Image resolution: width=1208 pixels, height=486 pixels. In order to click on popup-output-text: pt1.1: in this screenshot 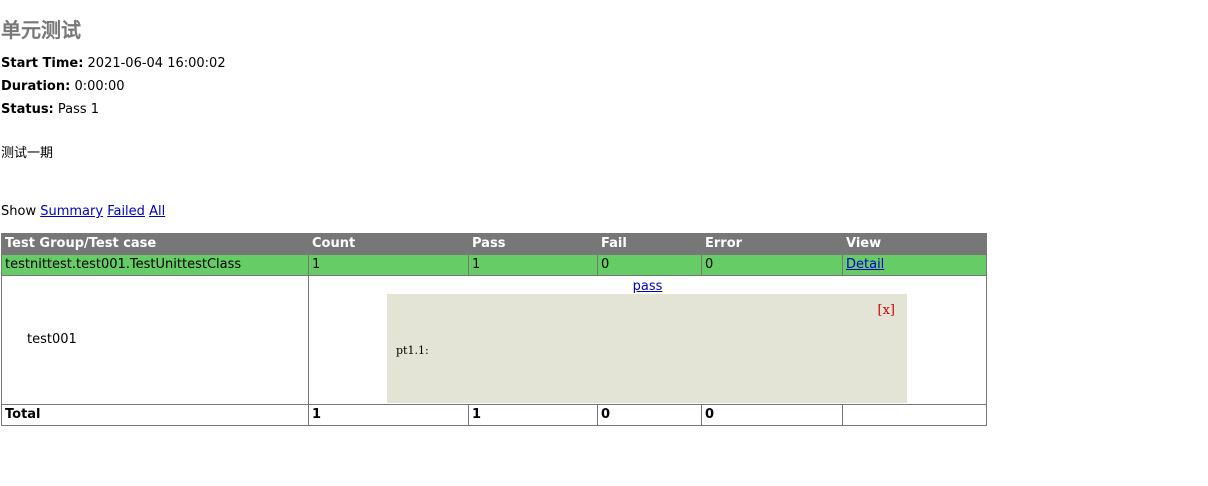, I will do `click(412, 350)`.